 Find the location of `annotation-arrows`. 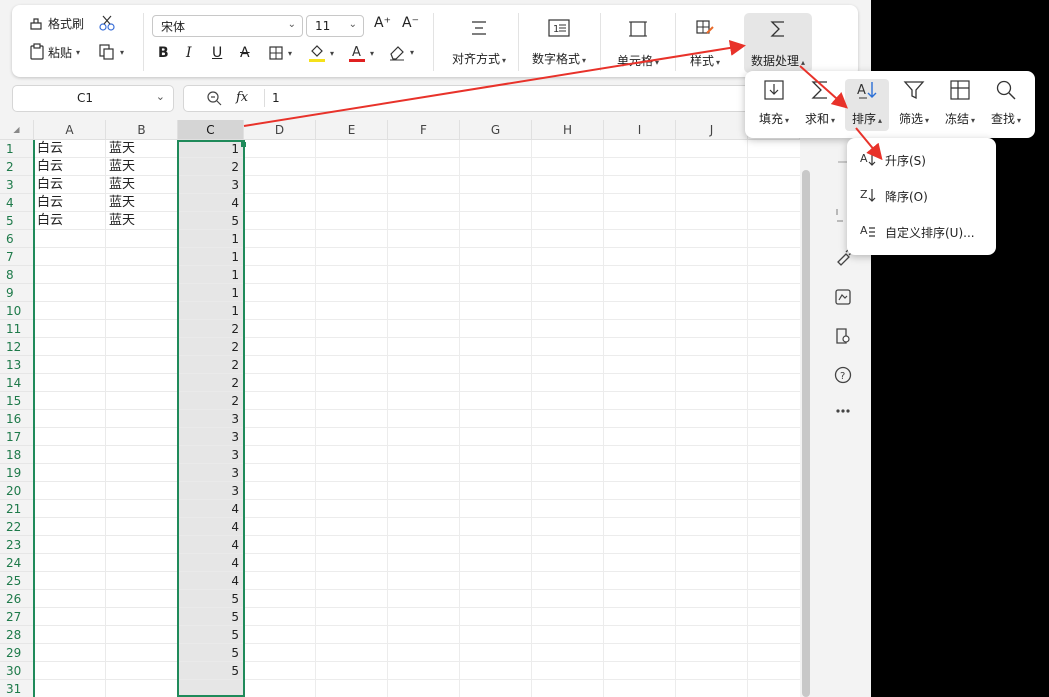

annotation-arrows is located at coordinates (563, 100).